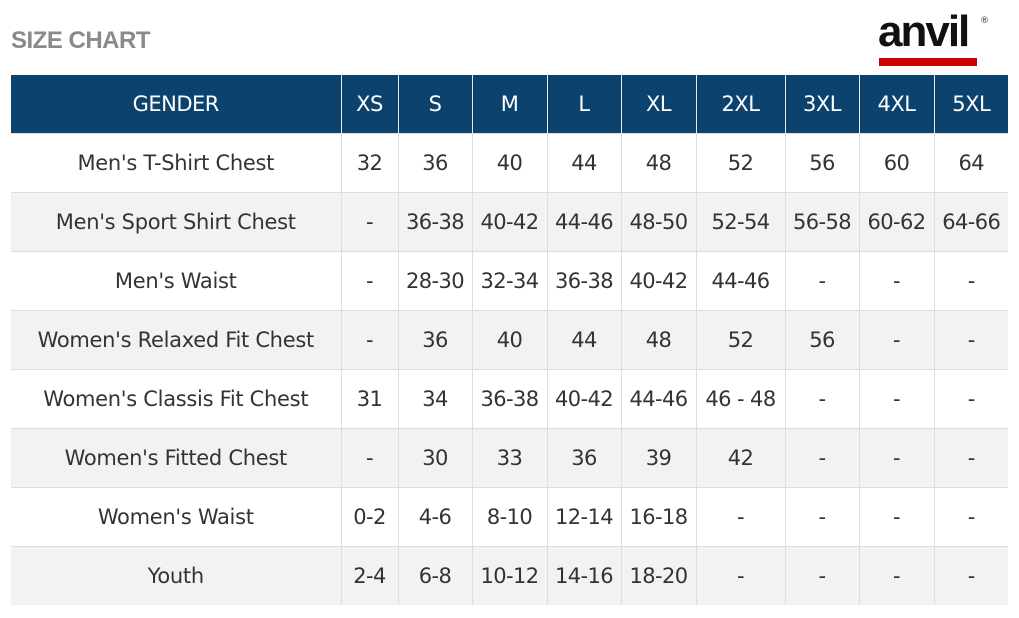 The height and width of the screenshot is (618, 1019). What do you see at coordinates (435, 517) in the screenshot?
I see `size-cell-s: 4-6` at bounding box center [435, 517].